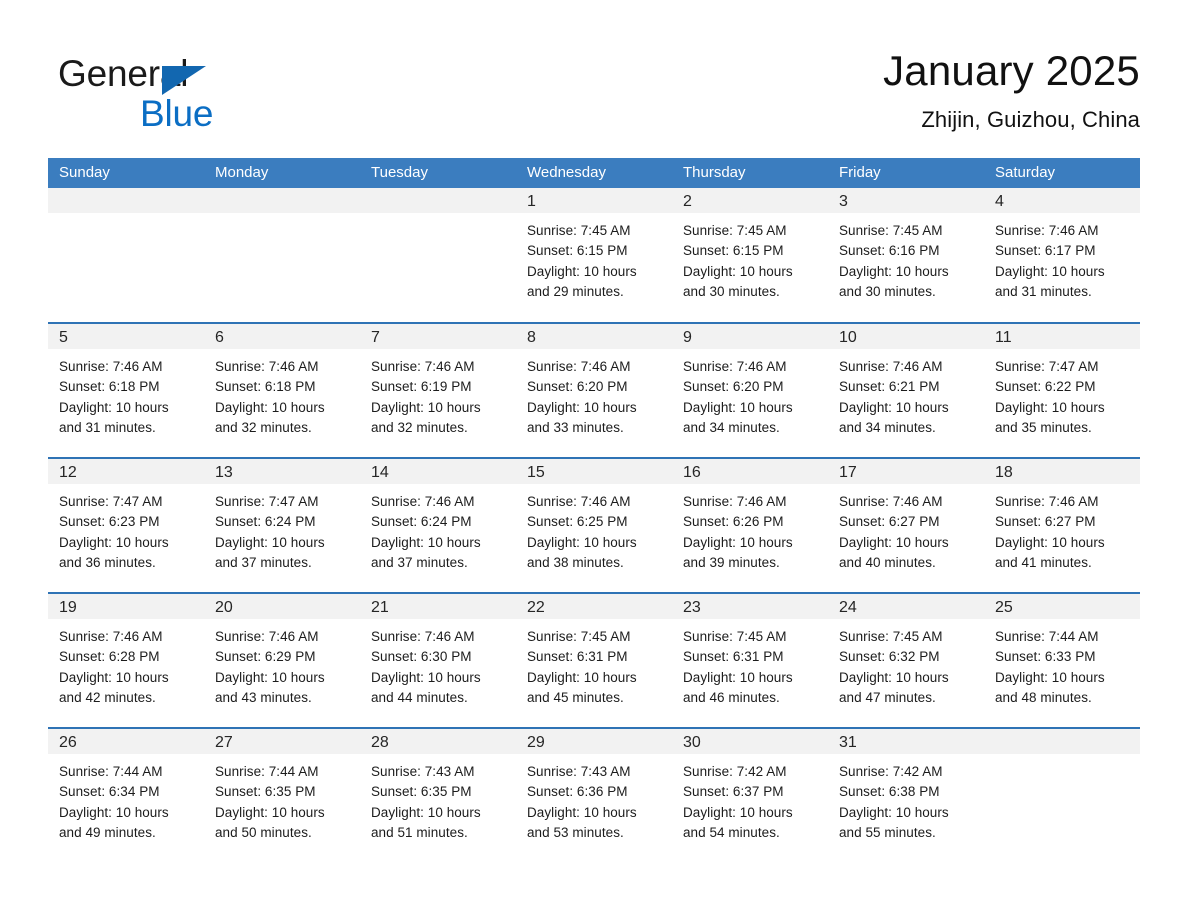  I want to click on daylight-line-2: and 42 minutes., so click(107, 697).